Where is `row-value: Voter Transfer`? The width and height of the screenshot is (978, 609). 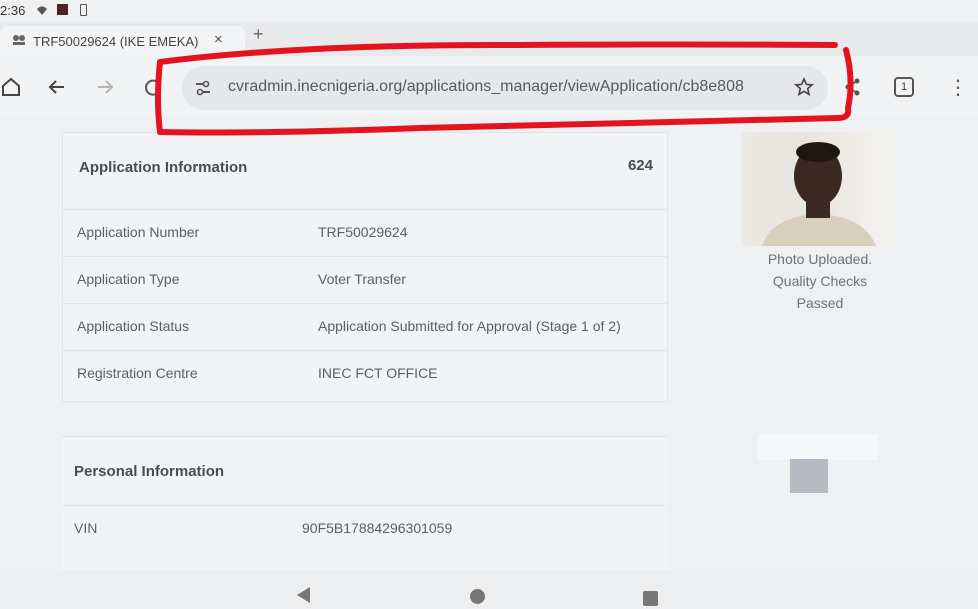 row-value: Voter Transfer is located at coordinates (362, 279).